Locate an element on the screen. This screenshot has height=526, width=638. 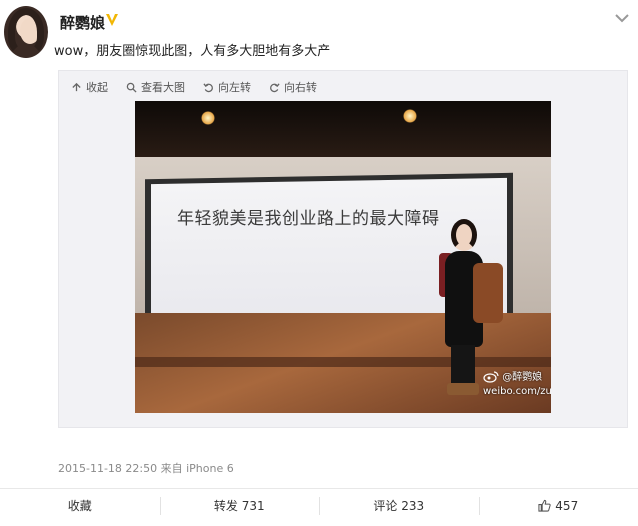
view-large-button: 查看大图 is located at coordinates (155, 87).